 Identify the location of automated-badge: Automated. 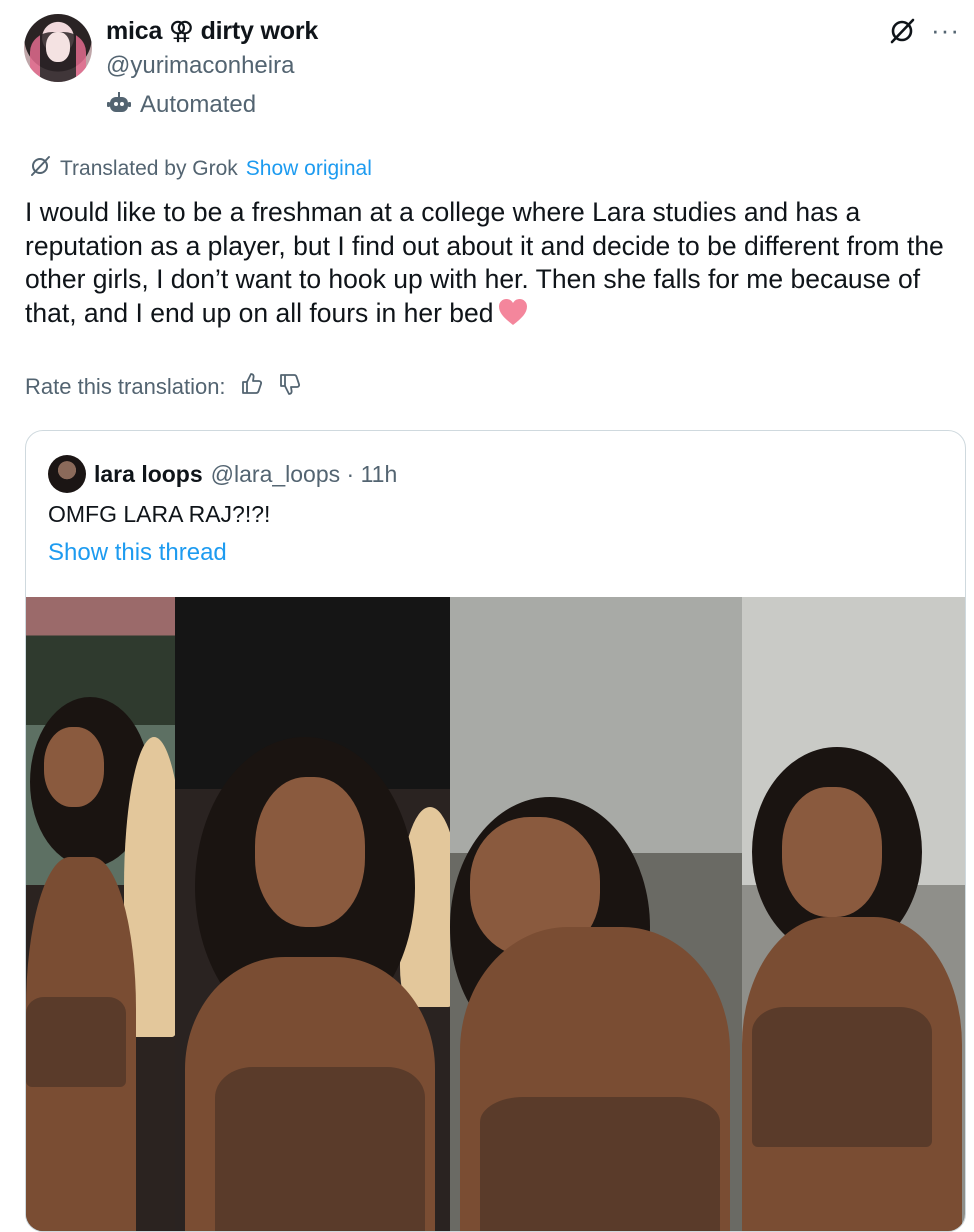
(181, 105).